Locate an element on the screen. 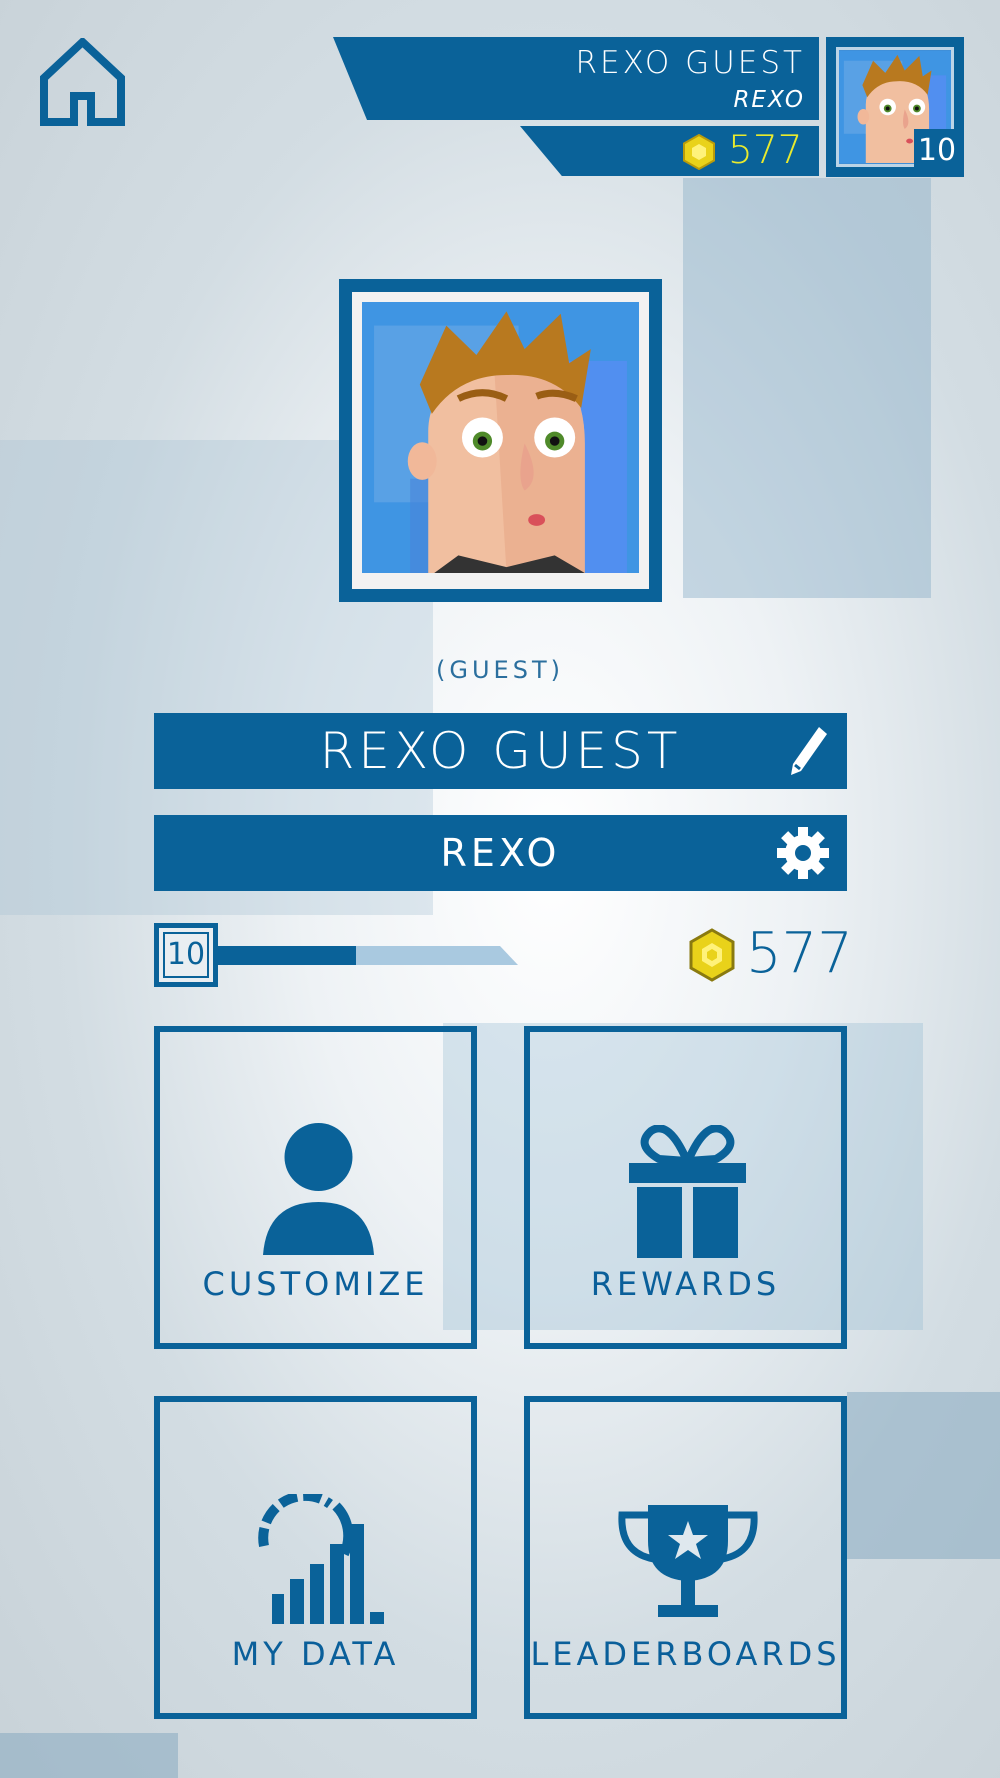 This screenshot has height=1778, width=1000. leaderboards-tile: LEADERBOARDS is located at coordinates (685, 1557).